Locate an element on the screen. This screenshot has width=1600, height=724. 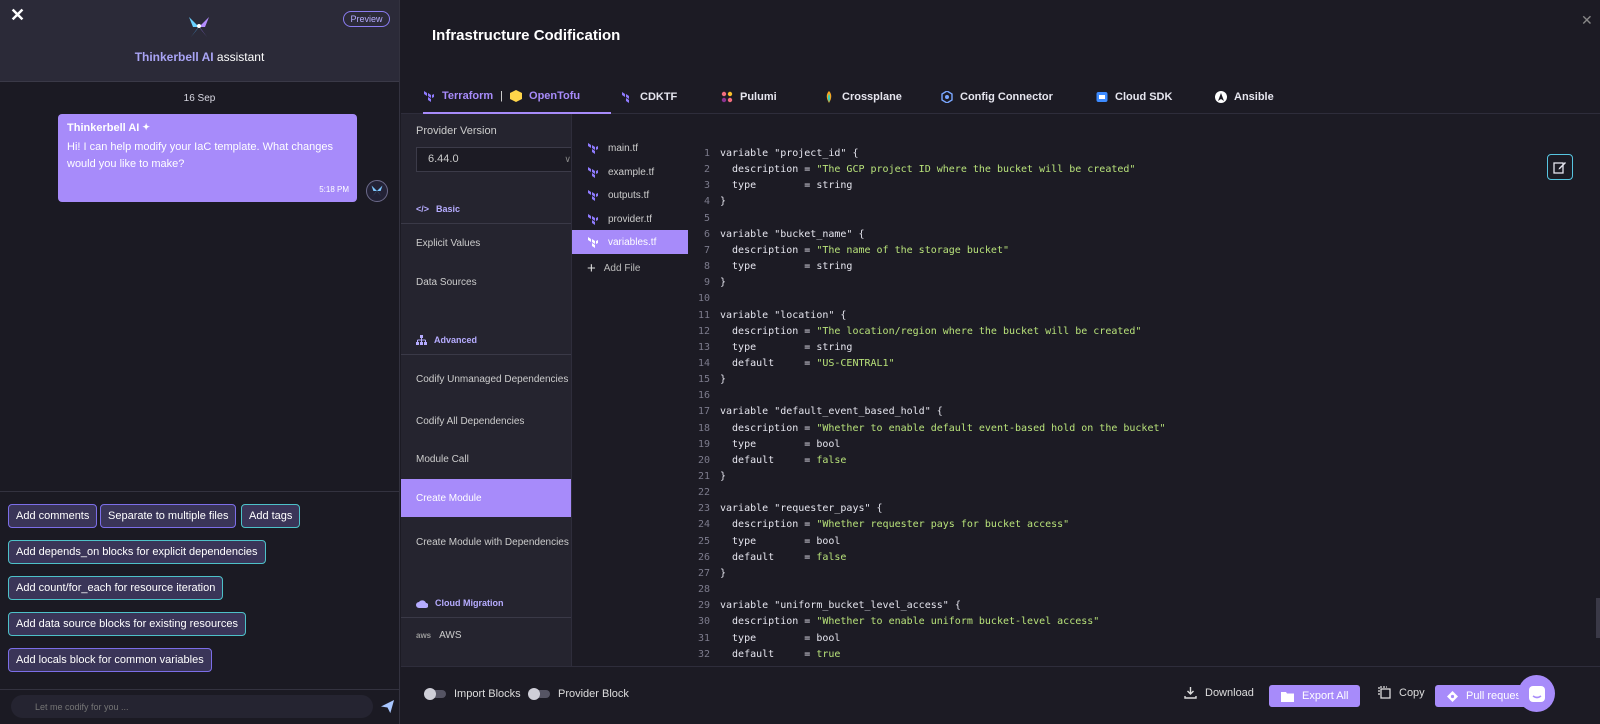
folder-icon is located at coordinates (1287, 696).